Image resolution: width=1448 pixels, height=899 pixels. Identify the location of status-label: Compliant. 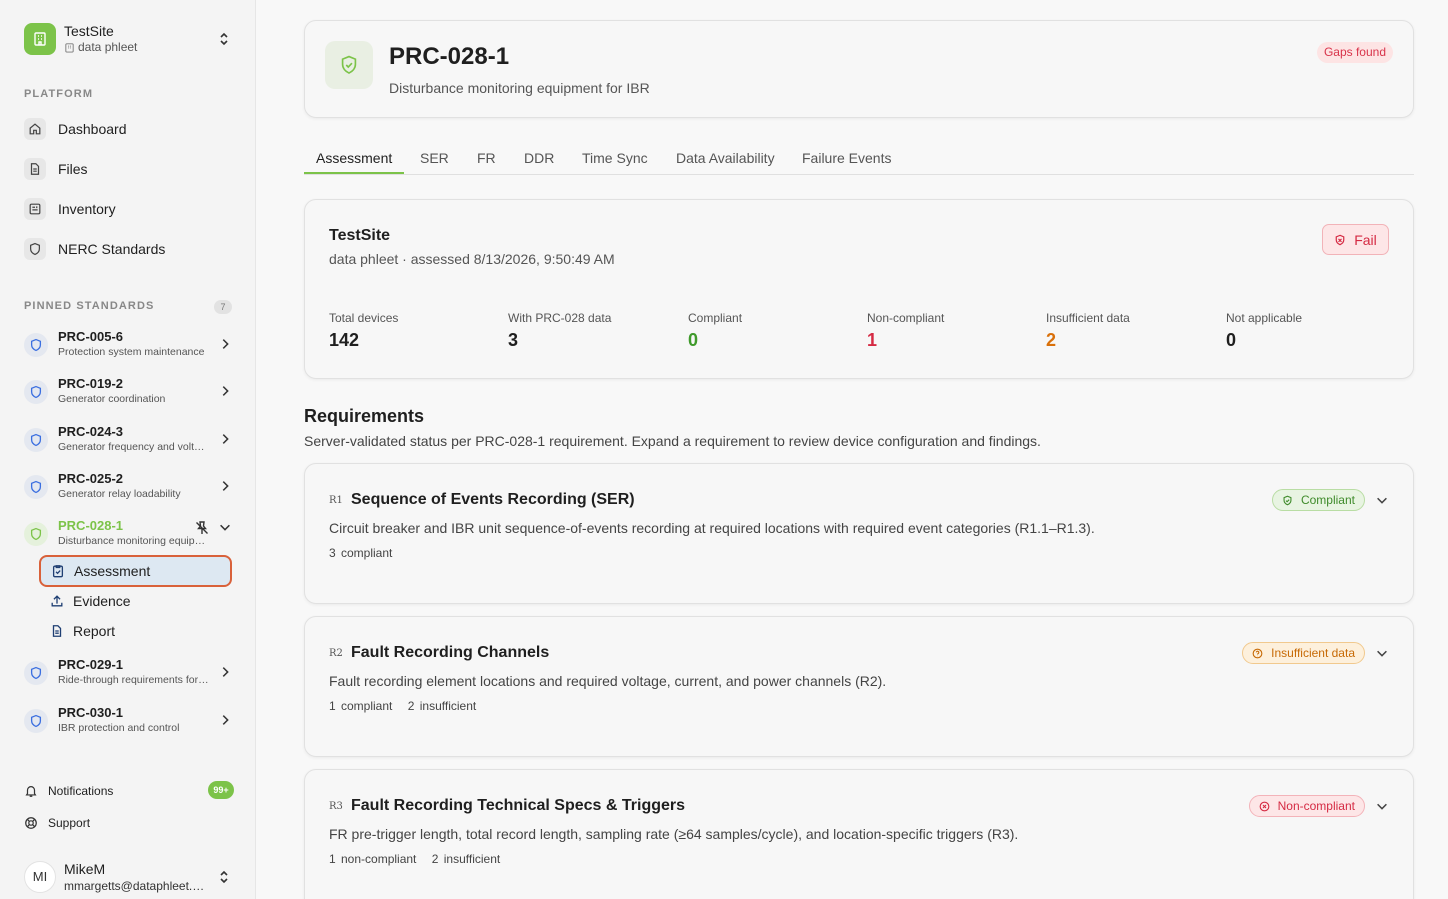
(1327, 500).